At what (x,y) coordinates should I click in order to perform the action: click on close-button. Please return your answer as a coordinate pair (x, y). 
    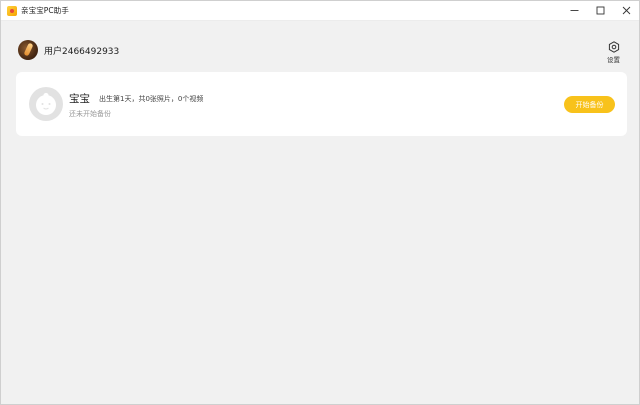
    Looking at the image, I should click on (626, 10).